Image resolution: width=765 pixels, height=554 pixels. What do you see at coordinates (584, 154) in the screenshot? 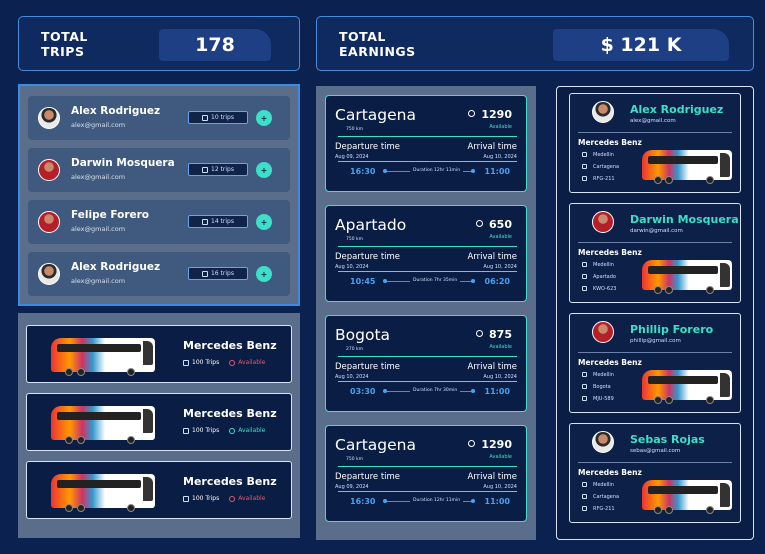
I see `flag-icon` at bounding box center [584, 154].